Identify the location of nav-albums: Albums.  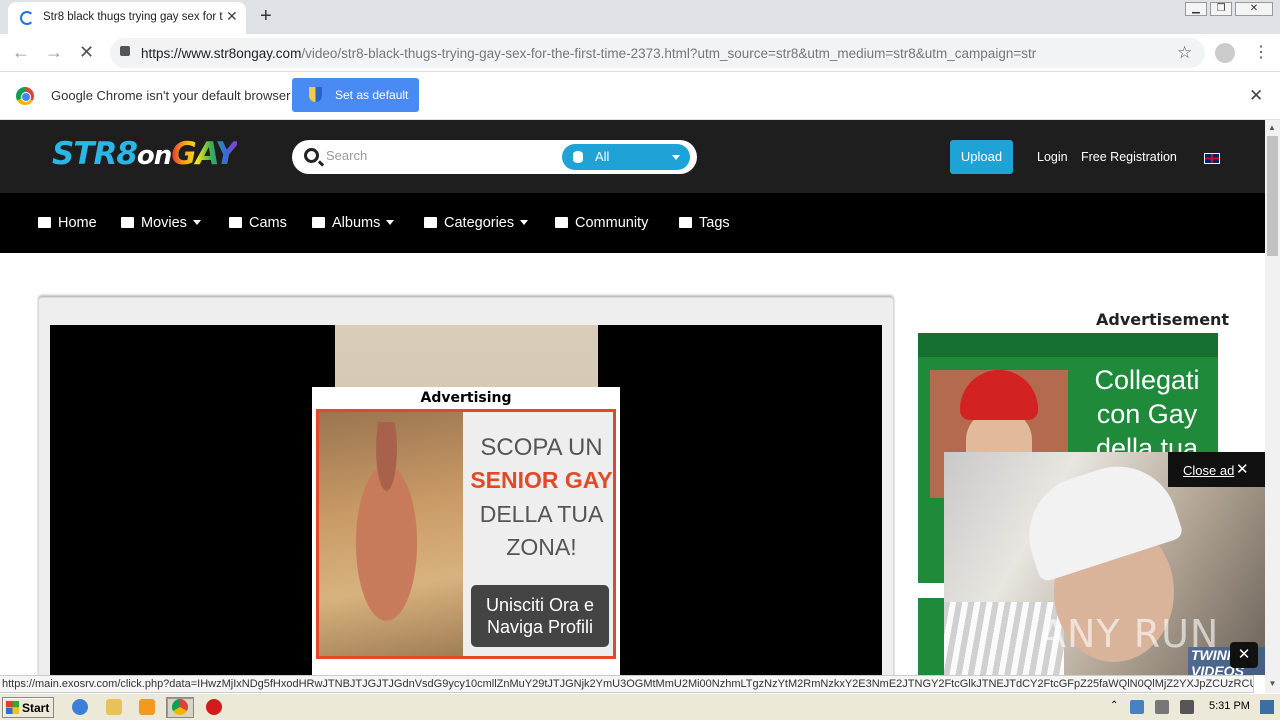
(353, 223).